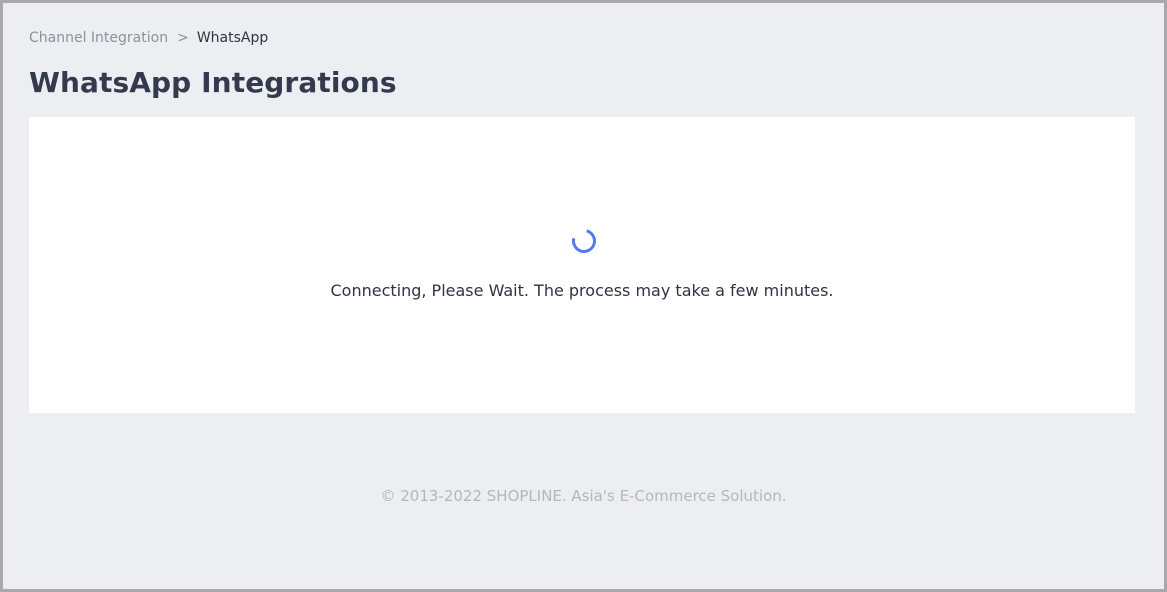 This screenshot has width=1167, height=592. Describe the element at coordinates (584, 241) in the screenshot. I see `spinner-icon` at that location.